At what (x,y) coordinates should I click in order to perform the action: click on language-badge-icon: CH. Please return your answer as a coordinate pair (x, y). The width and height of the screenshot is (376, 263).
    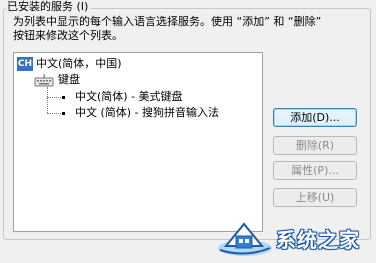
    Looking at the image, I should click on (25, 64).